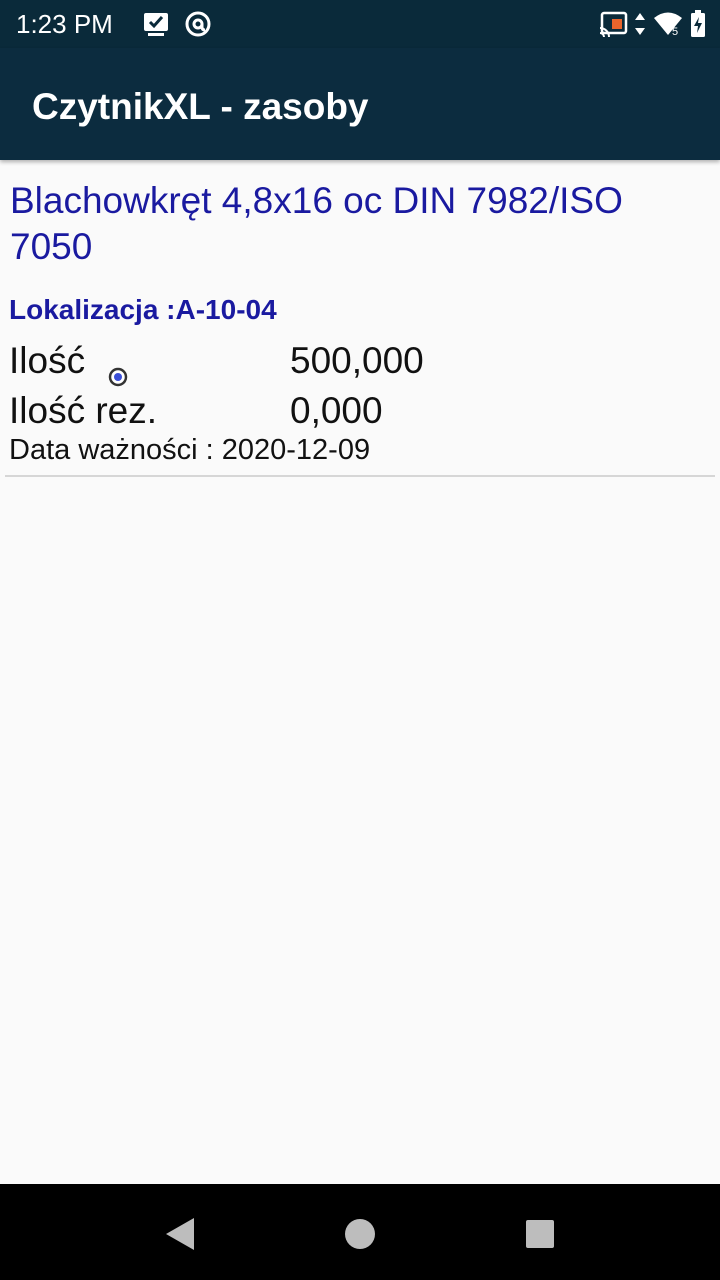 Image resolution: width=720 pixels, height=1280 pixels. Describe the element at coordinates (357, 360) in the screenshot. I see `quantity-value: 500,000` at that location.